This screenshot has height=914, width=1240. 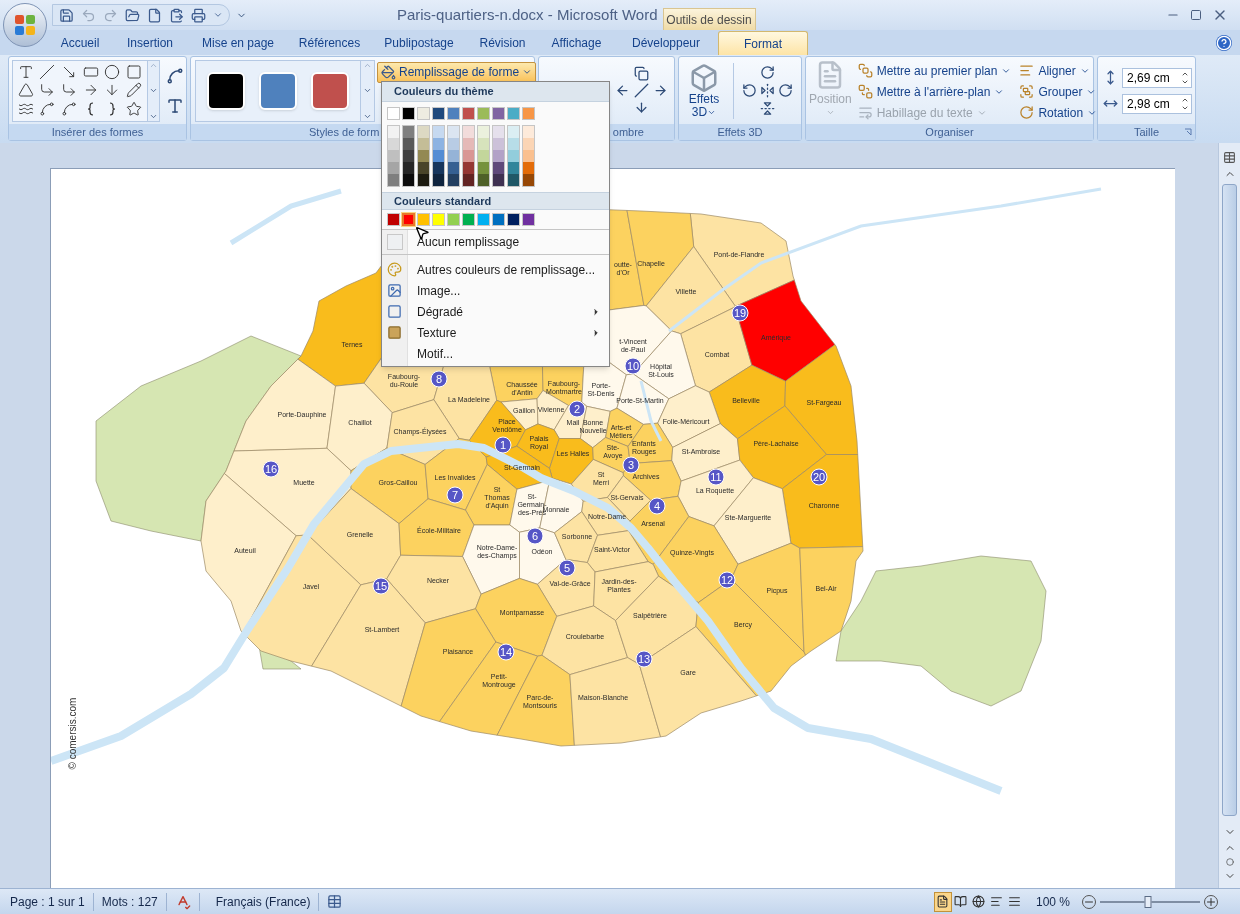 I want to click on menu-header: Couleurs standard, so click(x=495, y=201).